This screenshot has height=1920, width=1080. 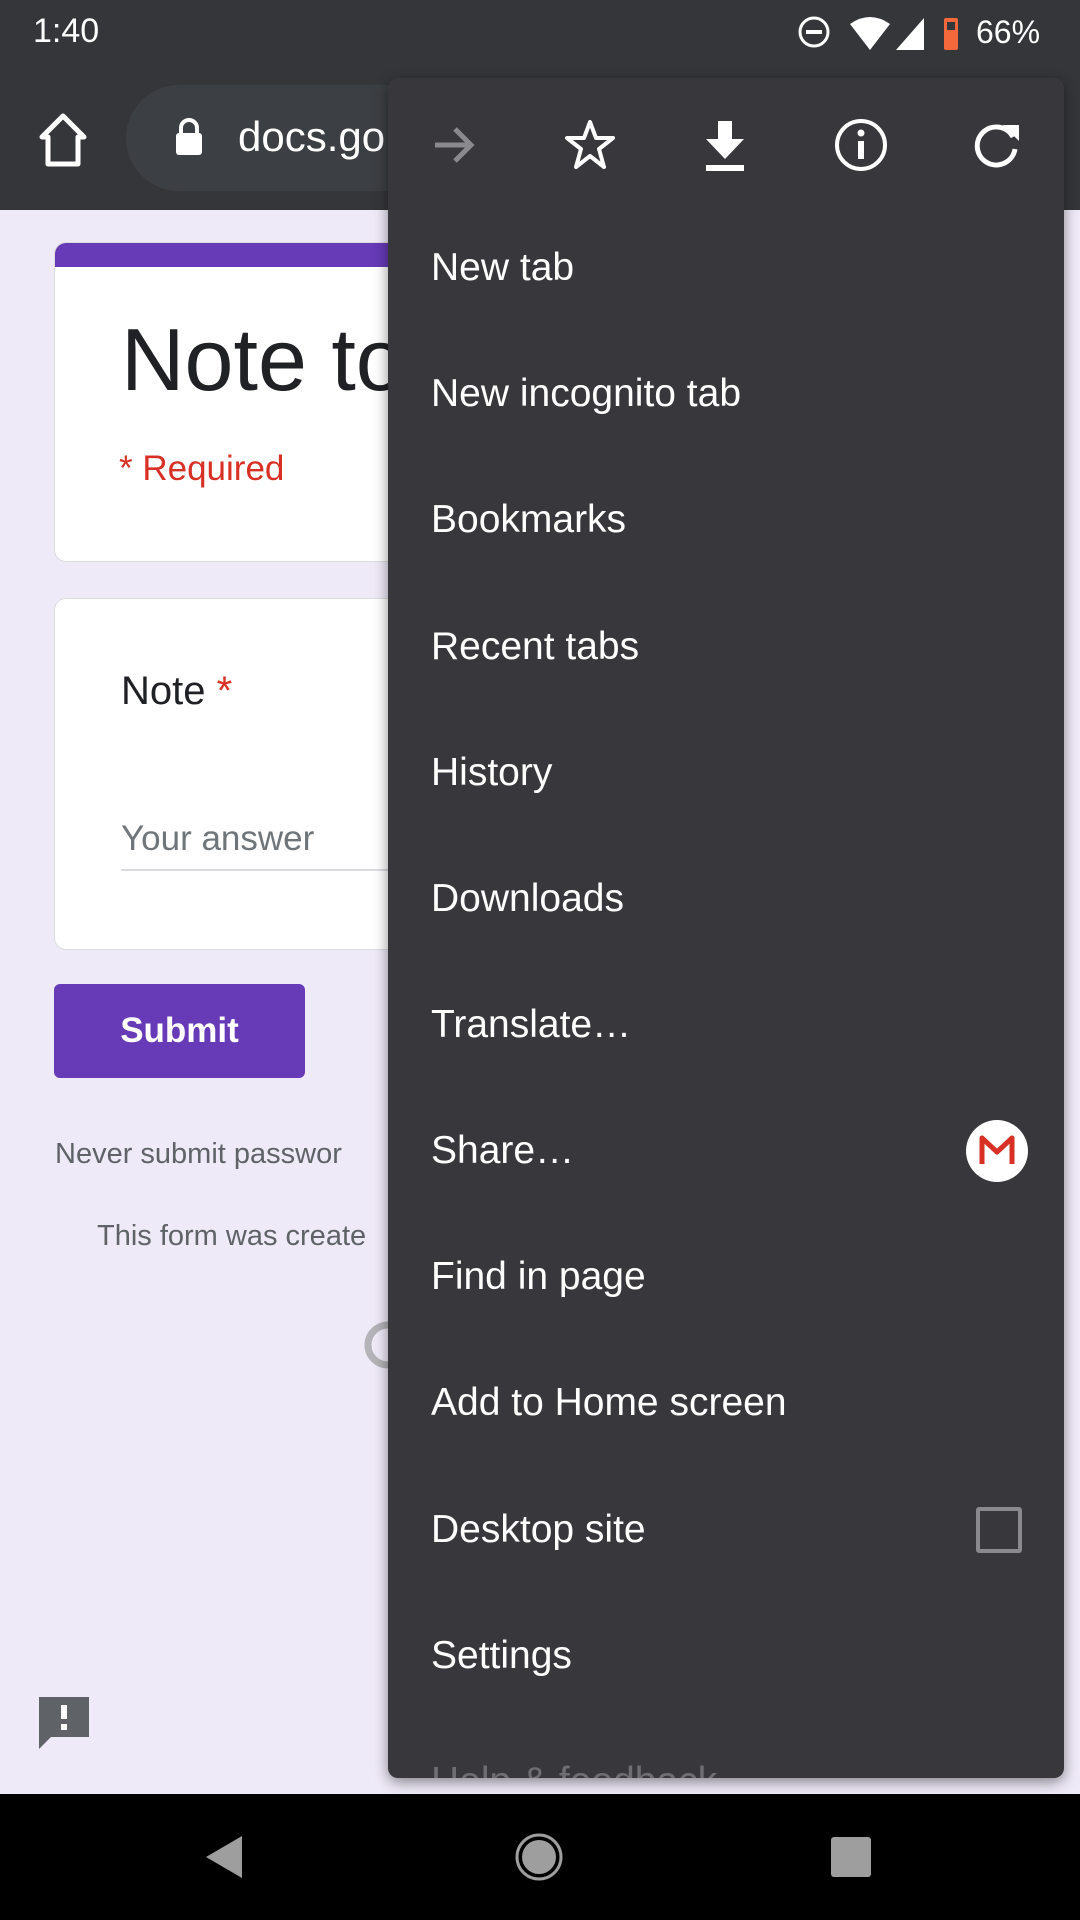 What do you see at coordinates (725, 145) in the screenshot?
I see `download-icon` at bounding box center [725, 145].